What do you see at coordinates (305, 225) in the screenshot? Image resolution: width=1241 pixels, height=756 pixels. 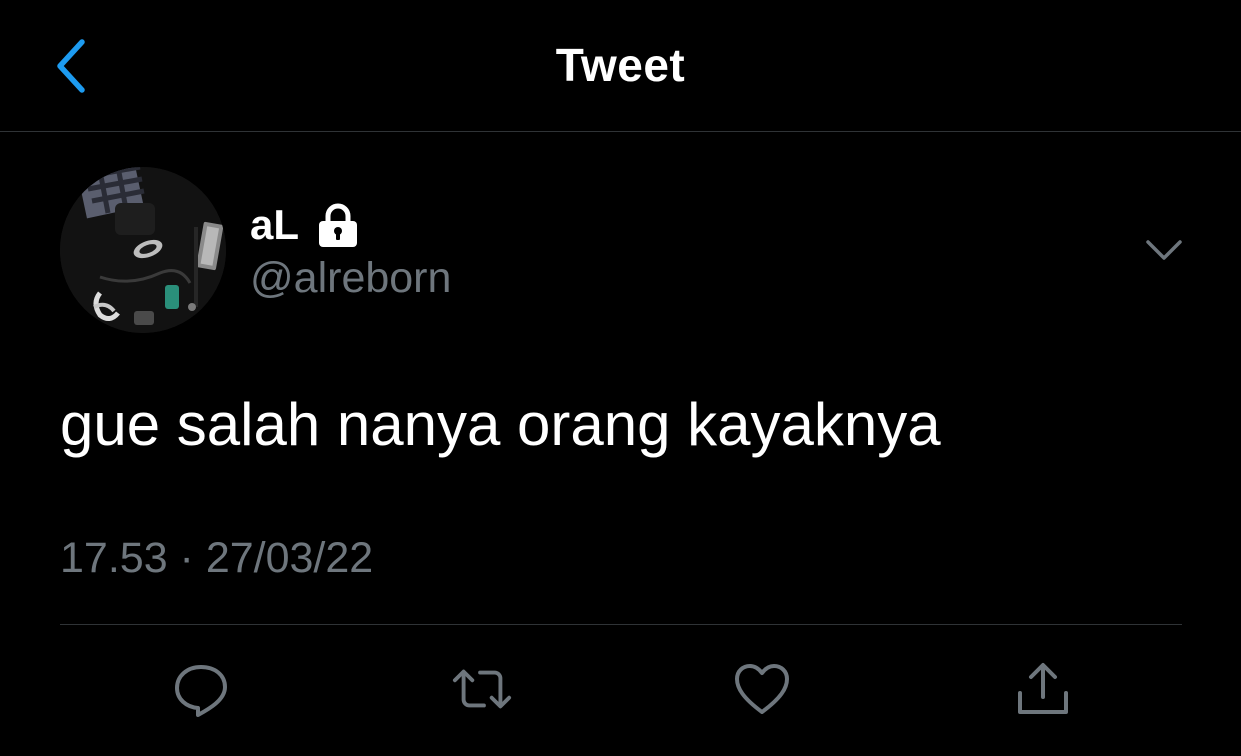 I see `author-name-row: aL` at bounding box center [305, 225].